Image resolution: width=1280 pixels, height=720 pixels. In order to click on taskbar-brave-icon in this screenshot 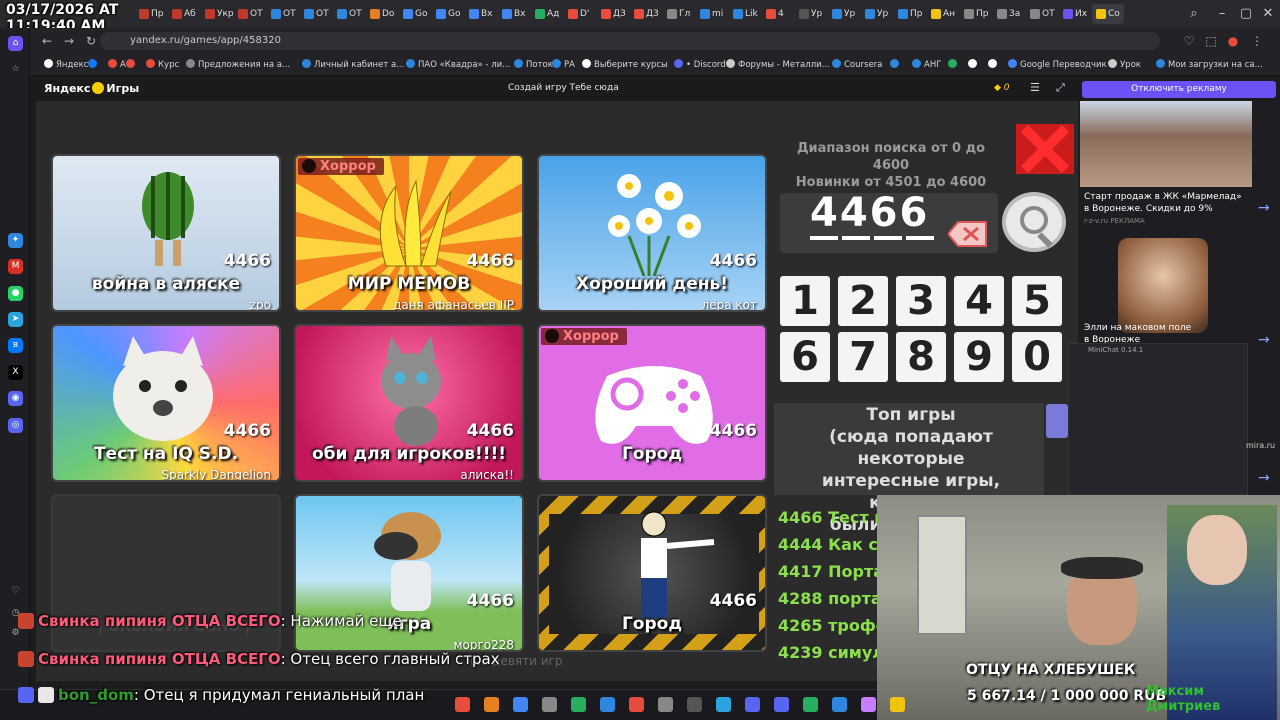, I will do `click(462, 704)`.